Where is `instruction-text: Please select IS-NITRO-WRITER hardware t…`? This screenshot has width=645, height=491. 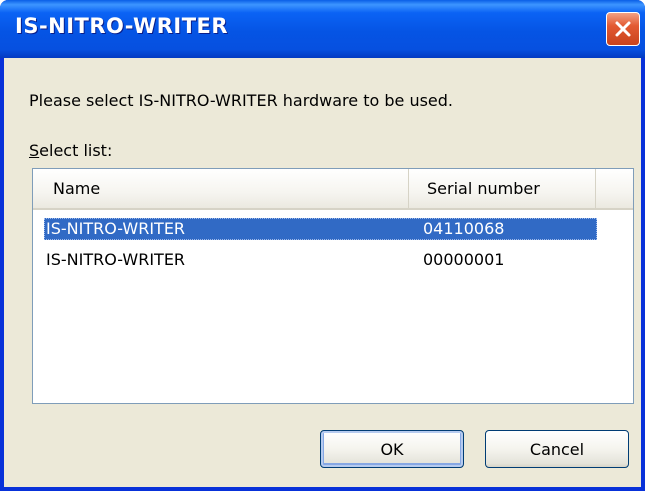 instruction-text: Please select IS-NITRO-WRITER hardware t… is located at coordinates (241, 100).